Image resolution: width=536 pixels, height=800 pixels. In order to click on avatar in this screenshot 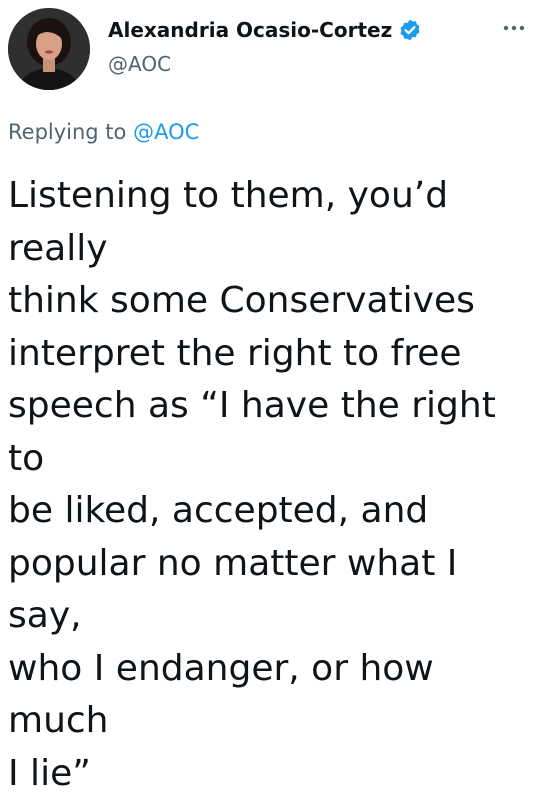, I will do `click(49, 49)`.